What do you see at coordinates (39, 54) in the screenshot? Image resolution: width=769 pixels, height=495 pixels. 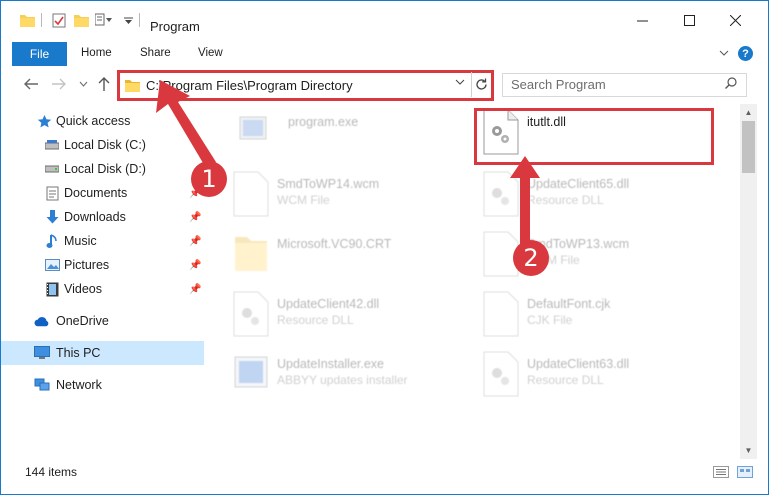 I see `tab-file: File` at bounding box center [39, 54].